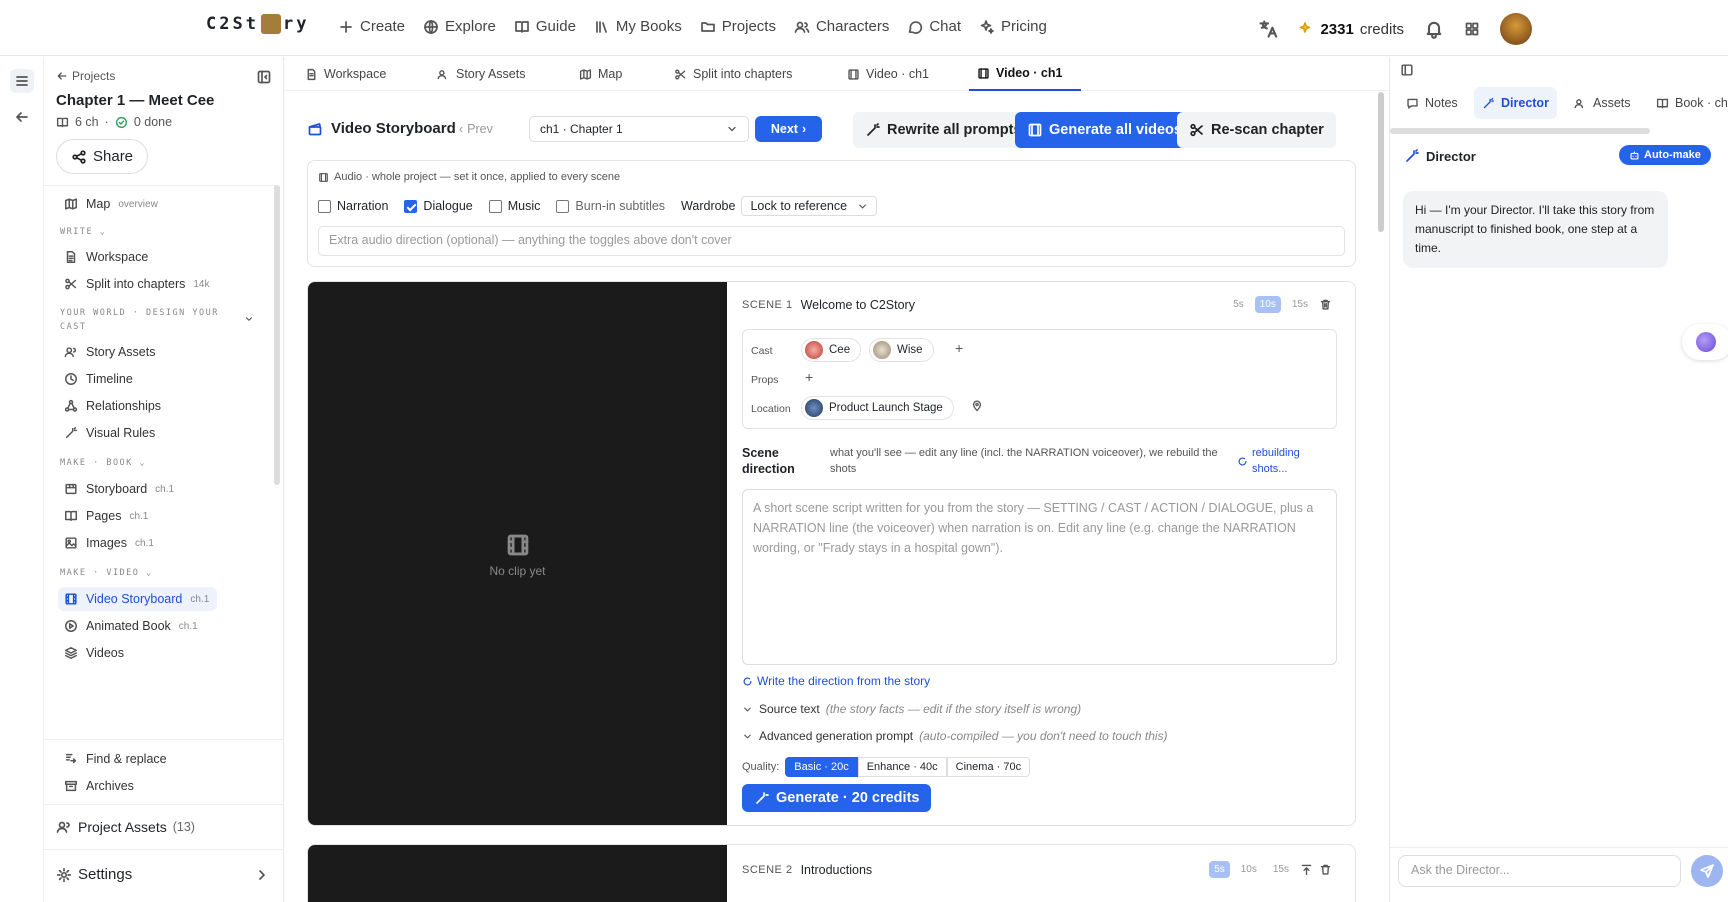  What do you see at coordinates (1665, 155) in the screenshot?
I see `auto-make-button: Auto-make` at bounding box center [1665, 155].